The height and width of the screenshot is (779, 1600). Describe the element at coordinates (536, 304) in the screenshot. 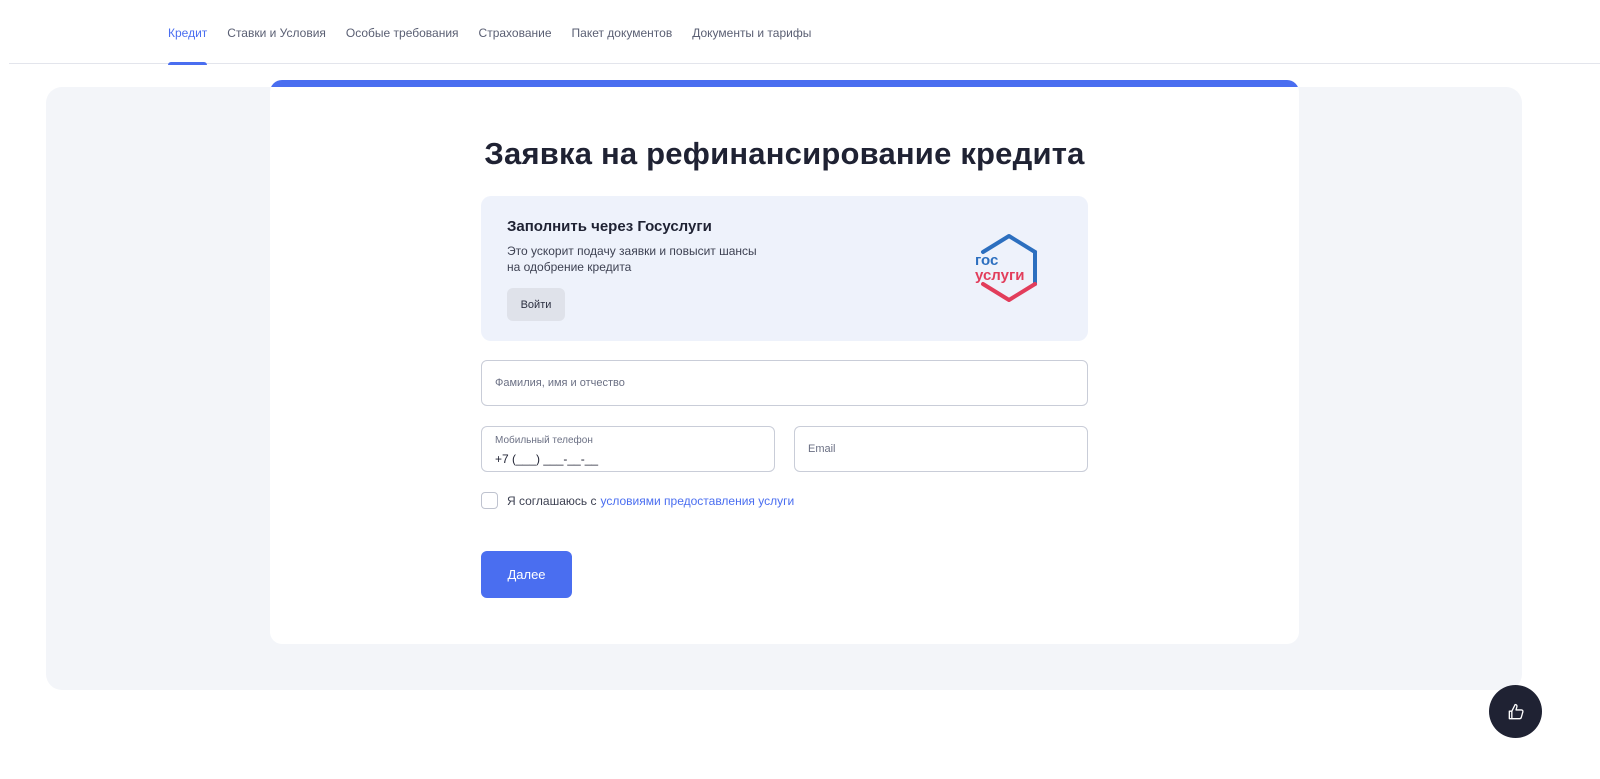

I see `gosuslugi-login-button: Войти` at that location.